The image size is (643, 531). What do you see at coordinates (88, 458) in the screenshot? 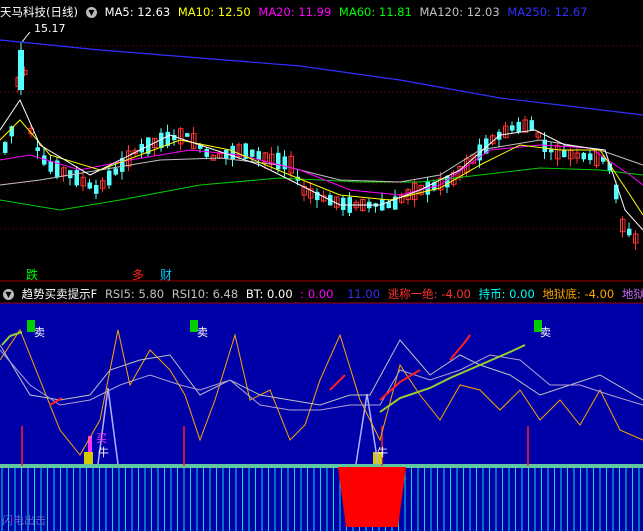
I see `buy-marker` at bounding box center [88, 458].